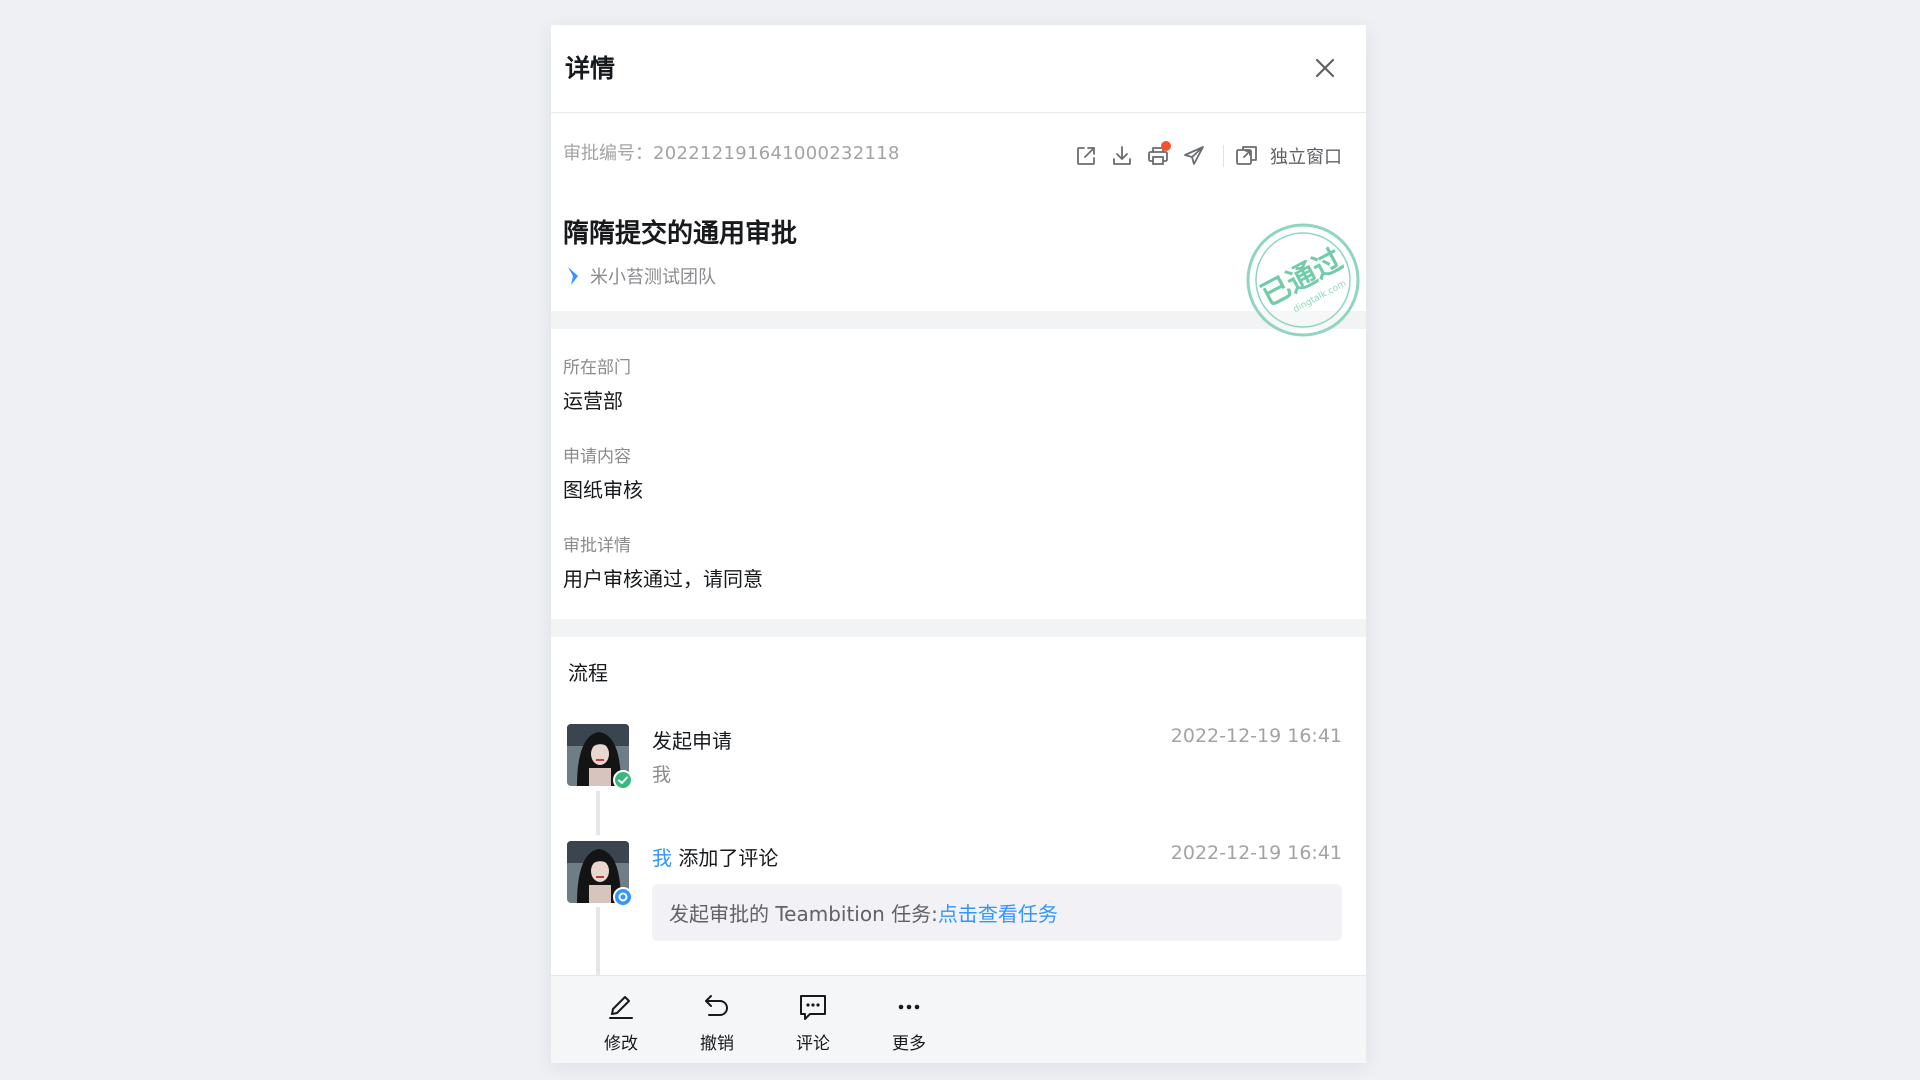 The width and height of the screenshot is (1920, 1080). I want to click on panel-title: 详情, so click(590, 68).